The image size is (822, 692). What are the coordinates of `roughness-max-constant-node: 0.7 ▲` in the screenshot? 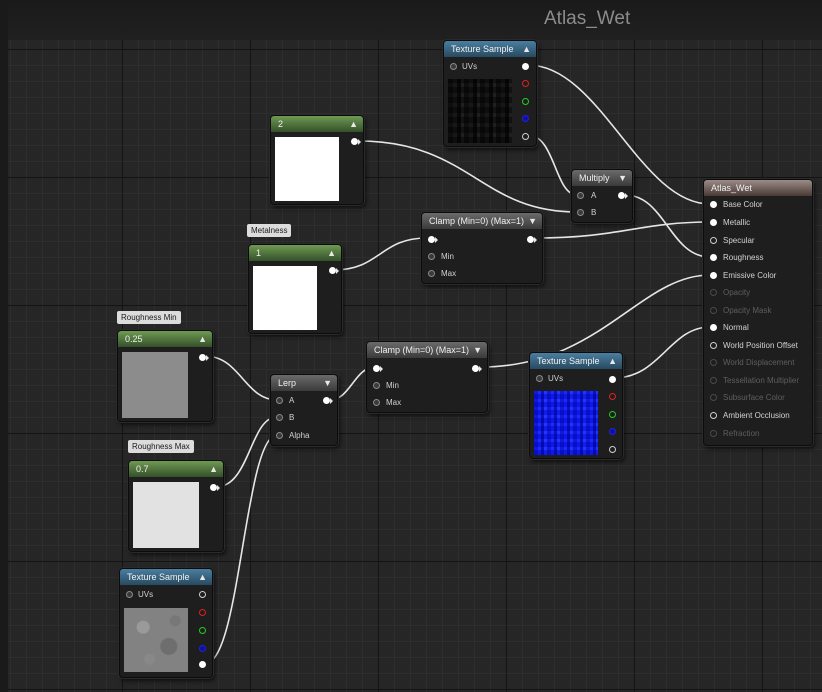 It's located at (176, 506).